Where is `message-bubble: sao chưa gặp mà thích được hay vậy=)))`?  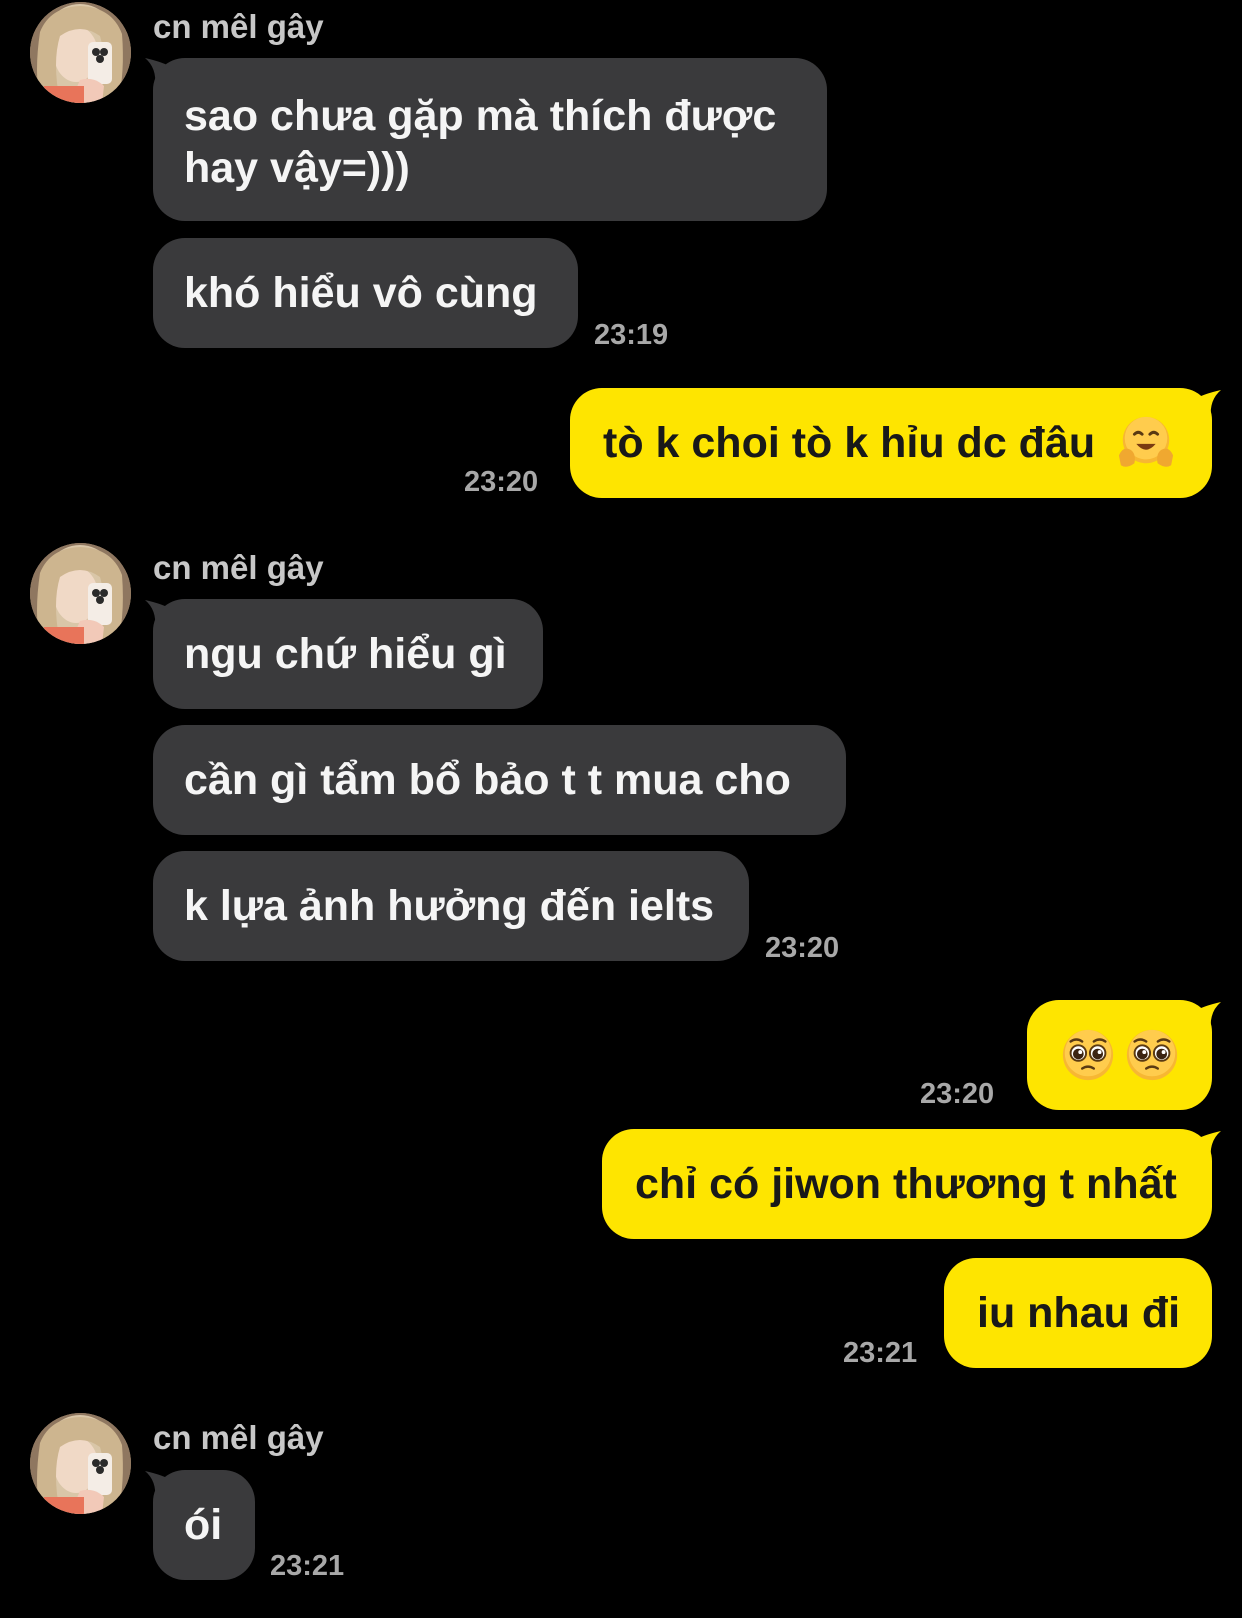
message-bubble: sao chưa gặp mà thích được hay vậy=))) is located at coordinates (490, 139).